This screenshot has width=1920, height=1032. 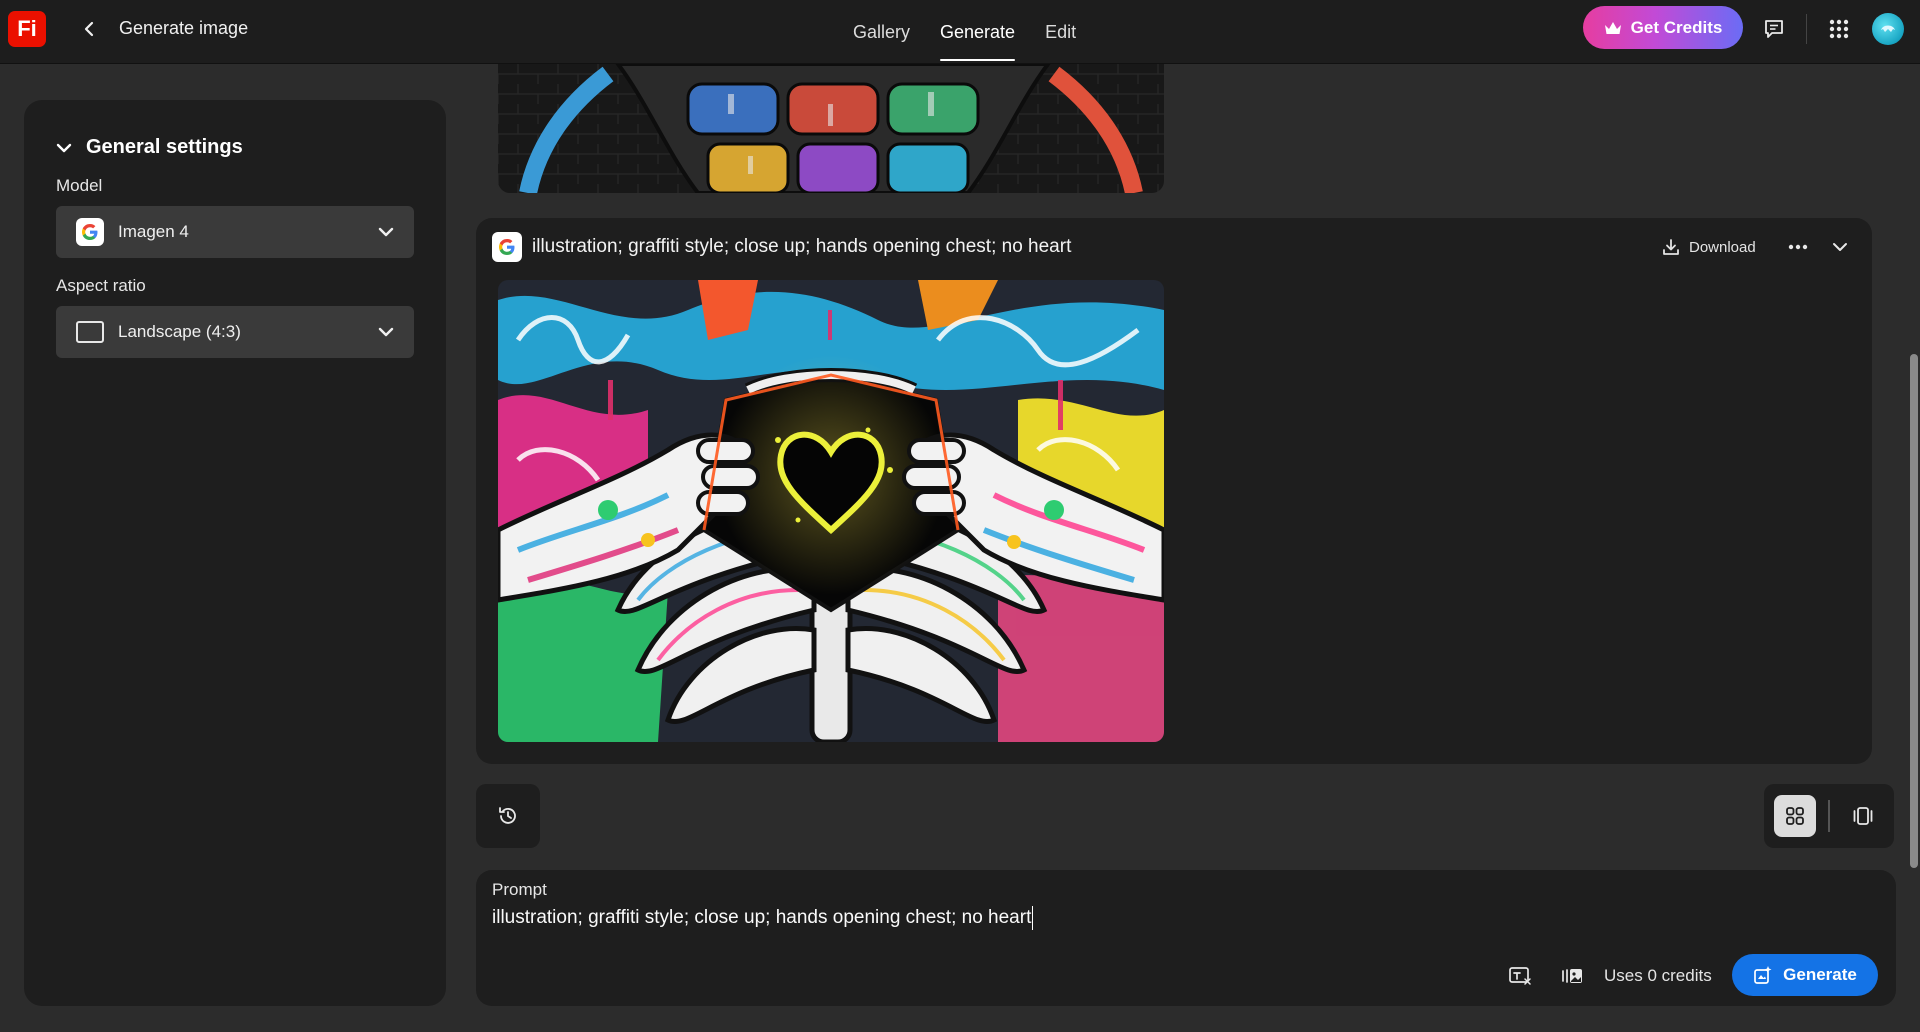 I want to click on main-nav: Gallery Generate Edit, so click(x=964, y=32).